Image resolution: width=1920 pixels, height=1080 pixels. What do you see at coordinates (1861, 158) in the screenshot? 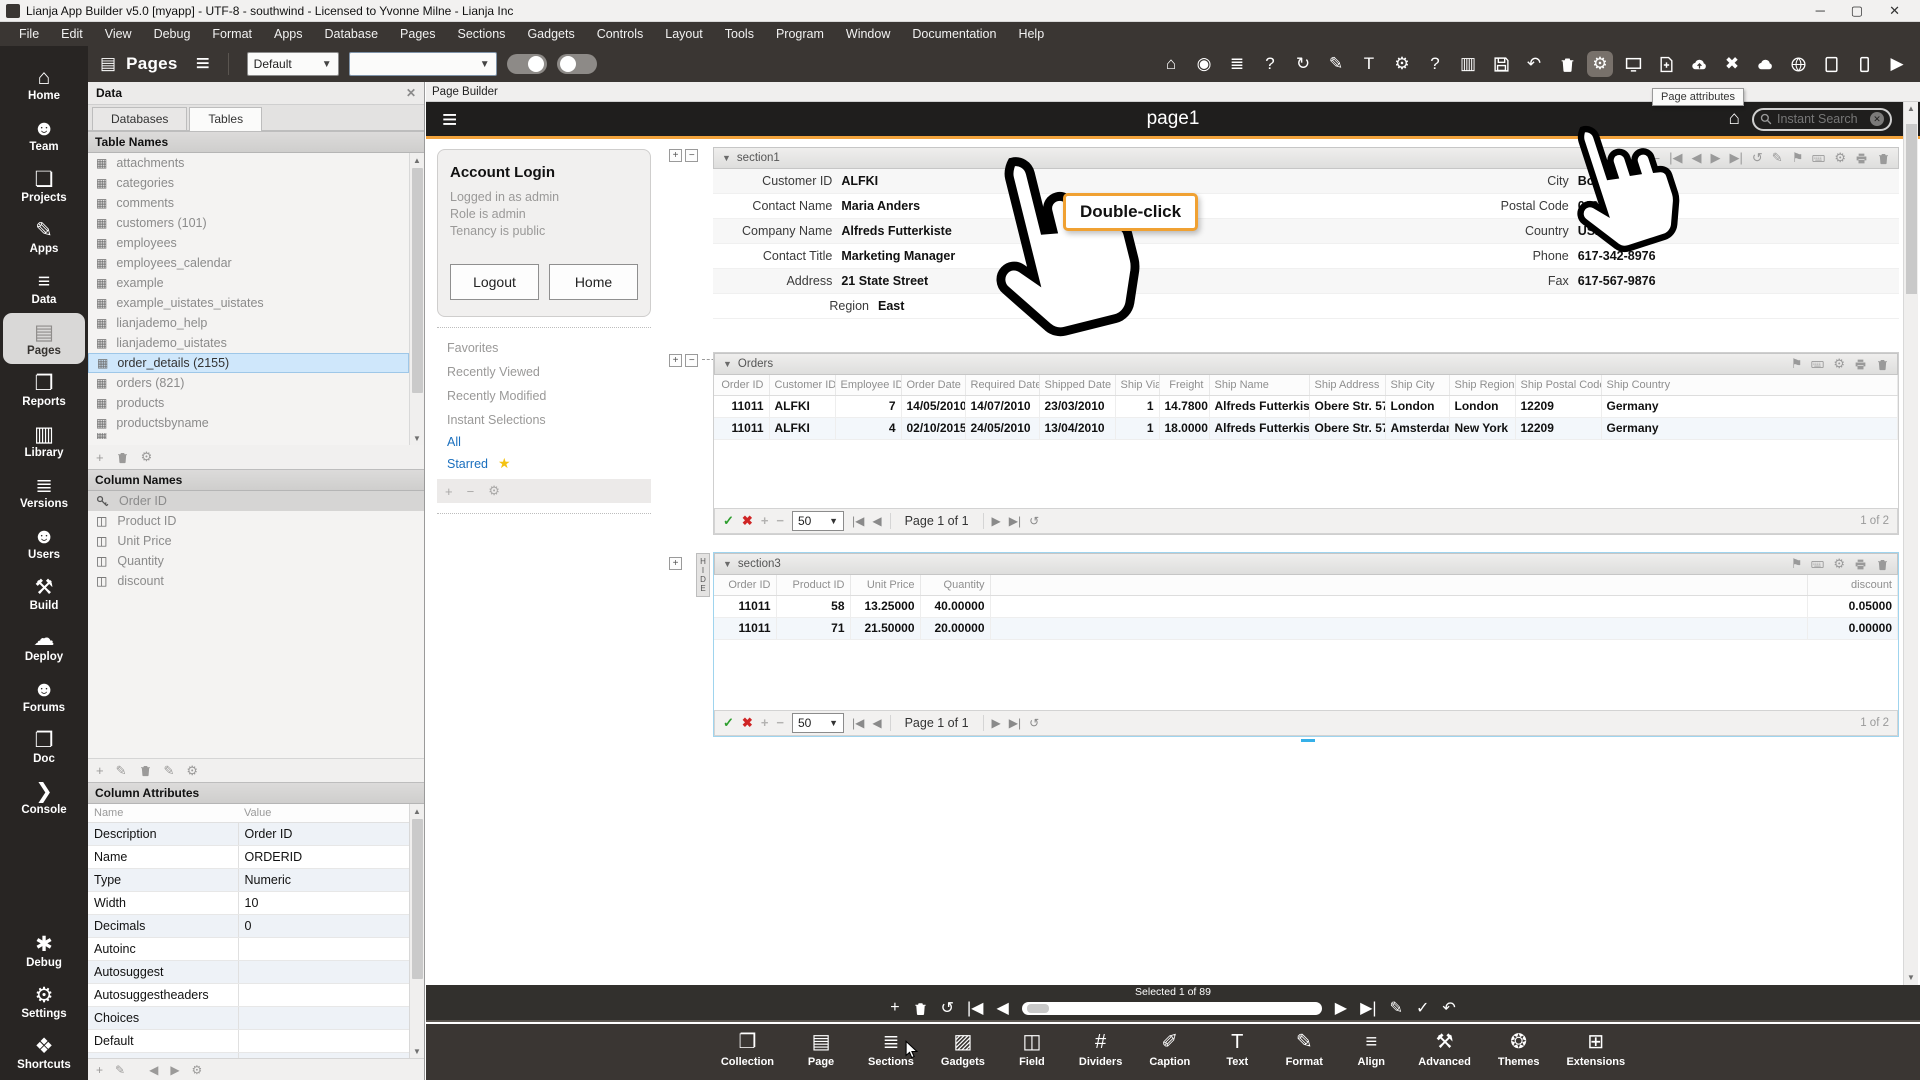
I see `print-icon` at bounding box center [1861, 158].